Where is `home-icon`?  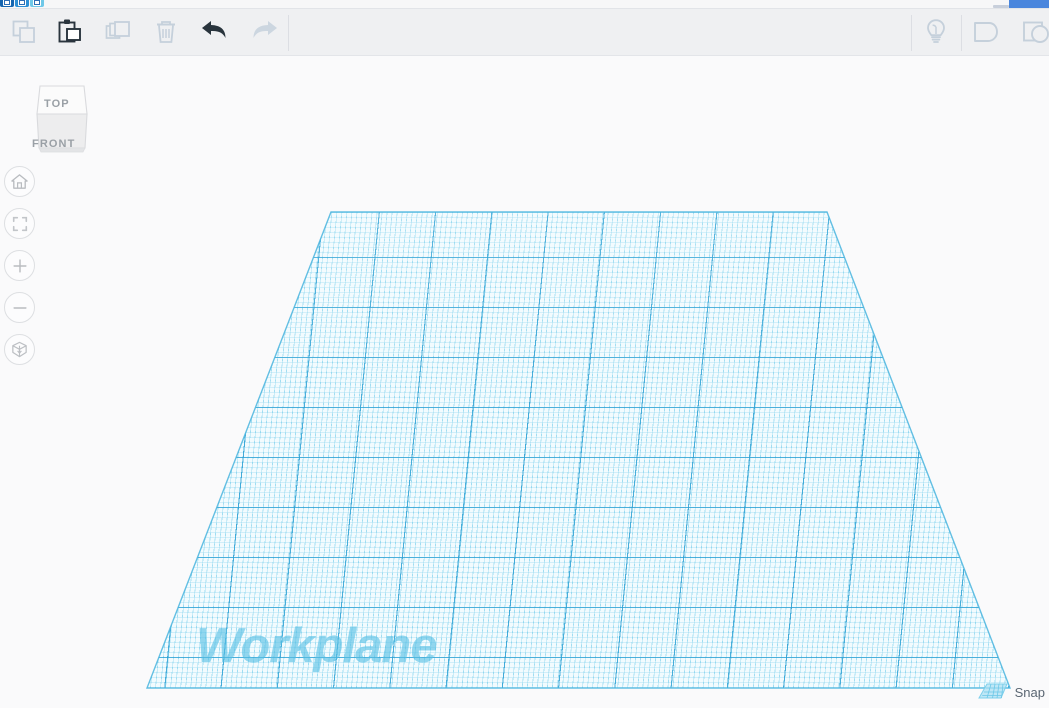
home-icon is located at coordinates (19, 181).